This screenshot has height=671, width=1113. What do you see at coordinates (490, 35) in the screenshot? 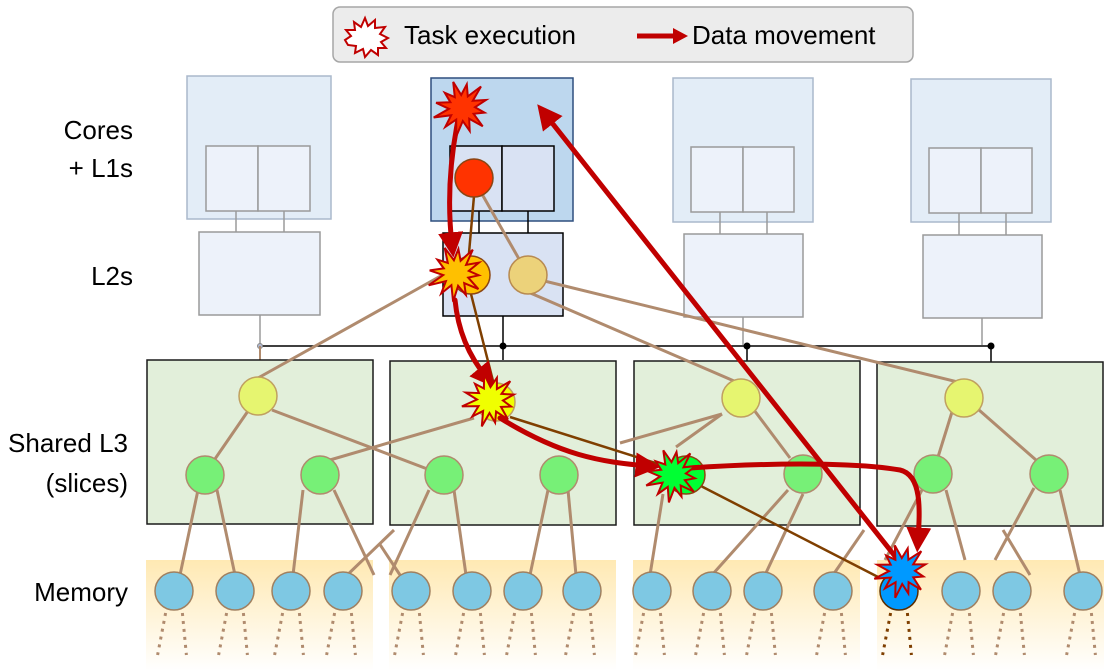
I see `legend-task-execution: Task execution` at bounding box center [490, 35].